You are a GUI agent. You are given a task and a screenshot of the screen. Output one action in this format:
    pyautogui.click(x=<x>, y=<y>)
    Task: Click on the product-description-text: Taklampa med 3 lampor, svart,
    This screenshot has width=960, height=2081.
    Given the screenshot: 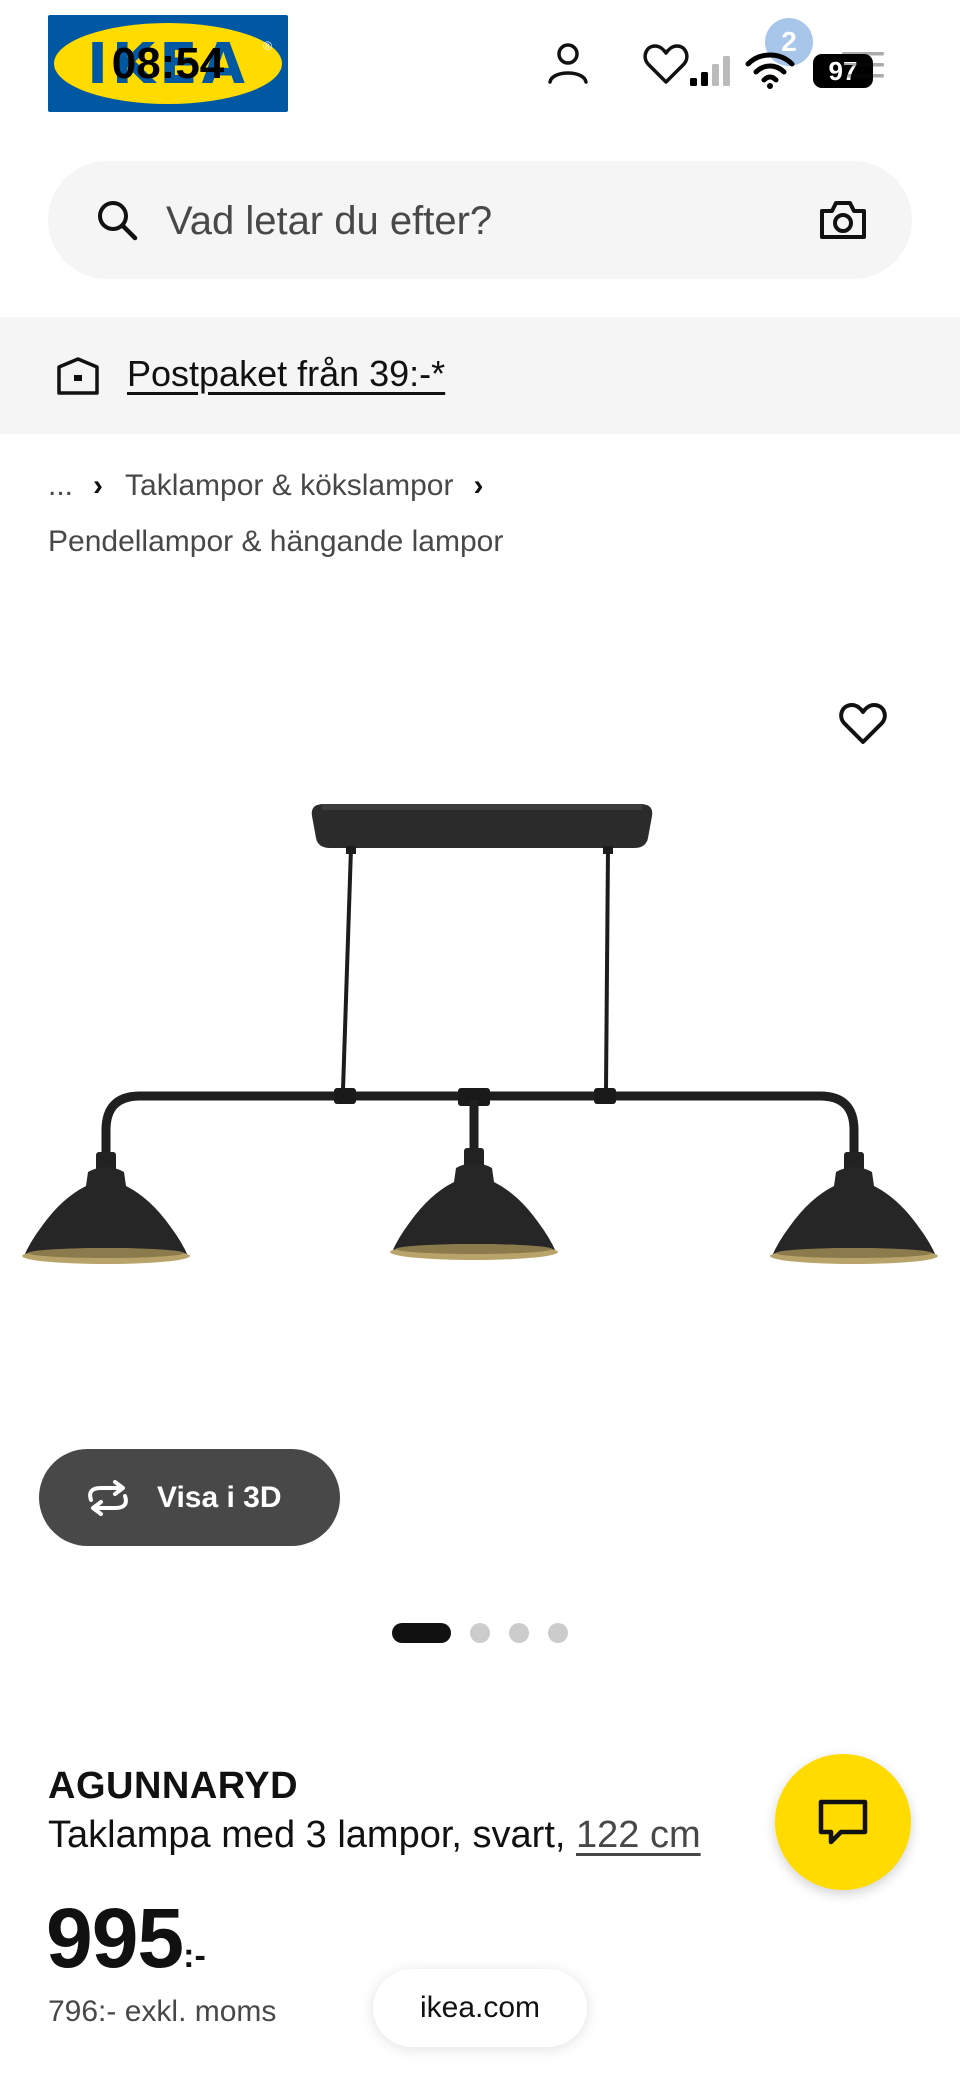 What is the action you would take?
    pyautogui.click(x=307, y=1835)
    